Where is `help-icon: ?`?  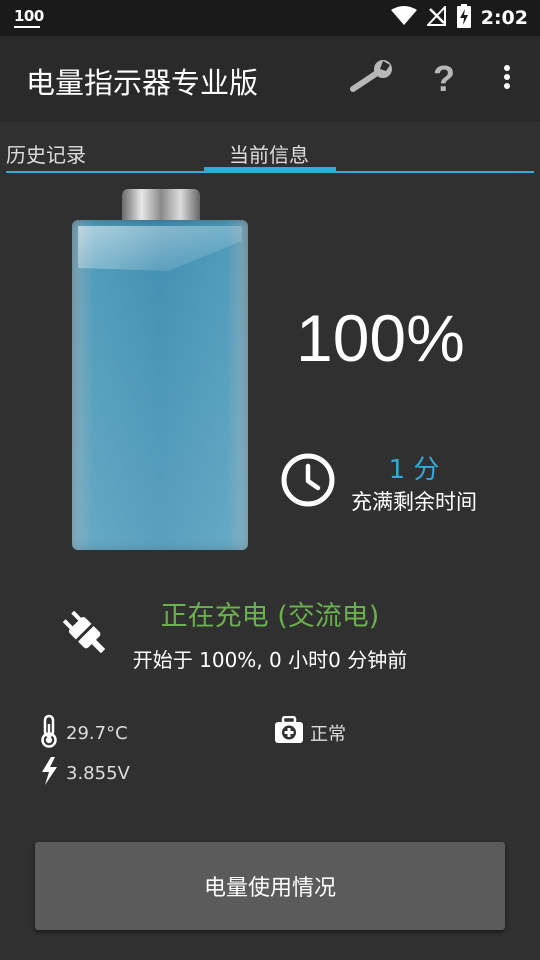
help-icon: ? is located at coordinates (444, 78).